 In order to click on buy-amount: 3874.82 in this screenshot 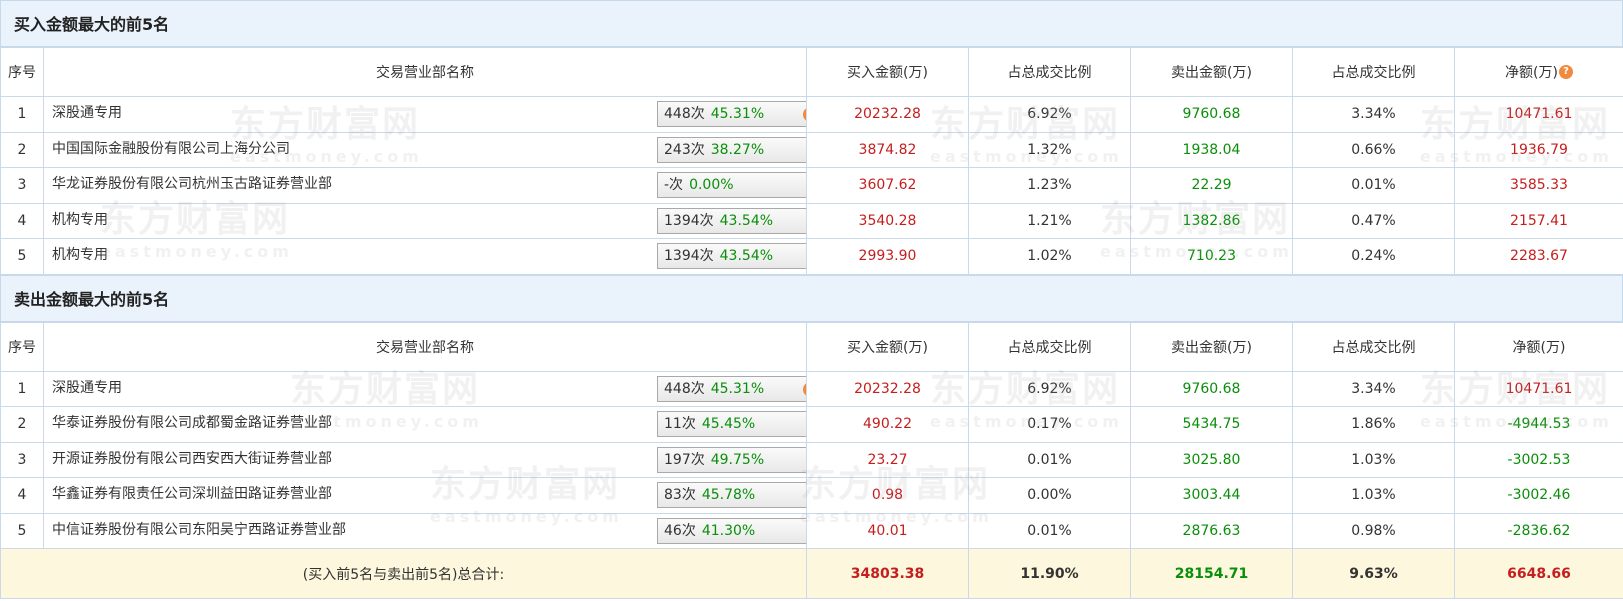, I will do `click(887, 149)`.